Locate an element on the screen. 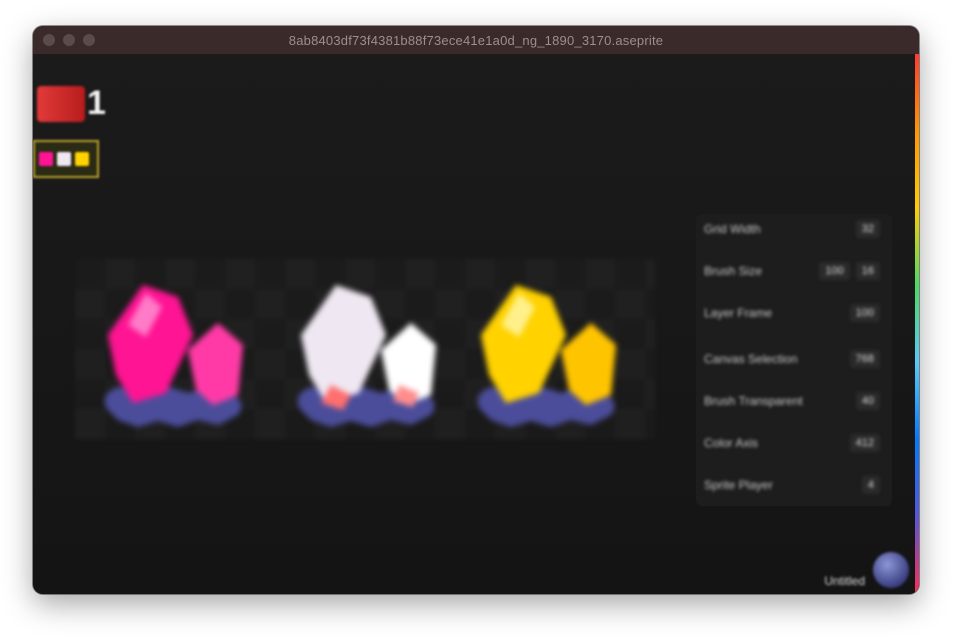  minimize-button is located at coordinates (69, 40).